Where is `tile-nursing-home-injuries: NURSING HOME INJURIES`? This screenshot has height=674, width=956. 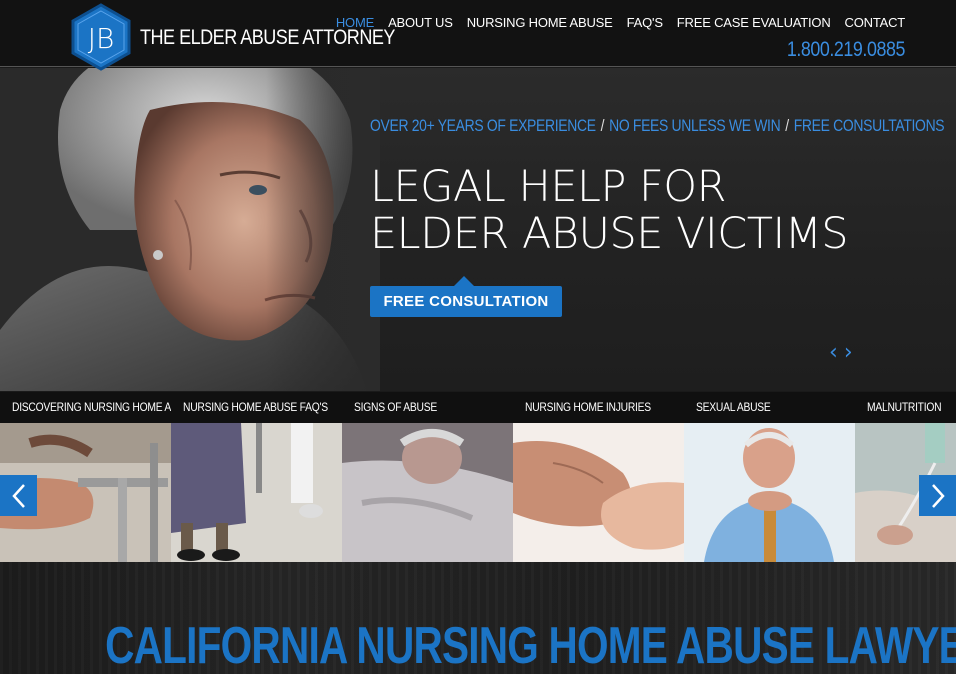
tile-nursing-home-injuries: NURSING HOME INJURIES is located at coordinates (598, 477).